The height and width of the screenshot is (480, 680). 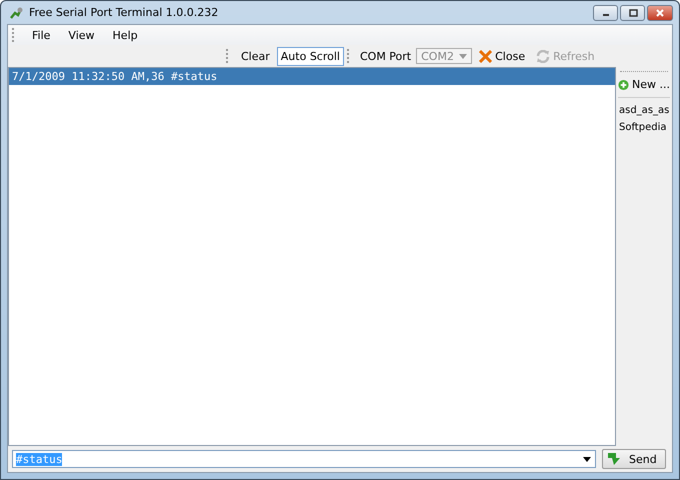 I want to click on x-icon, so click(x=485, y=56).